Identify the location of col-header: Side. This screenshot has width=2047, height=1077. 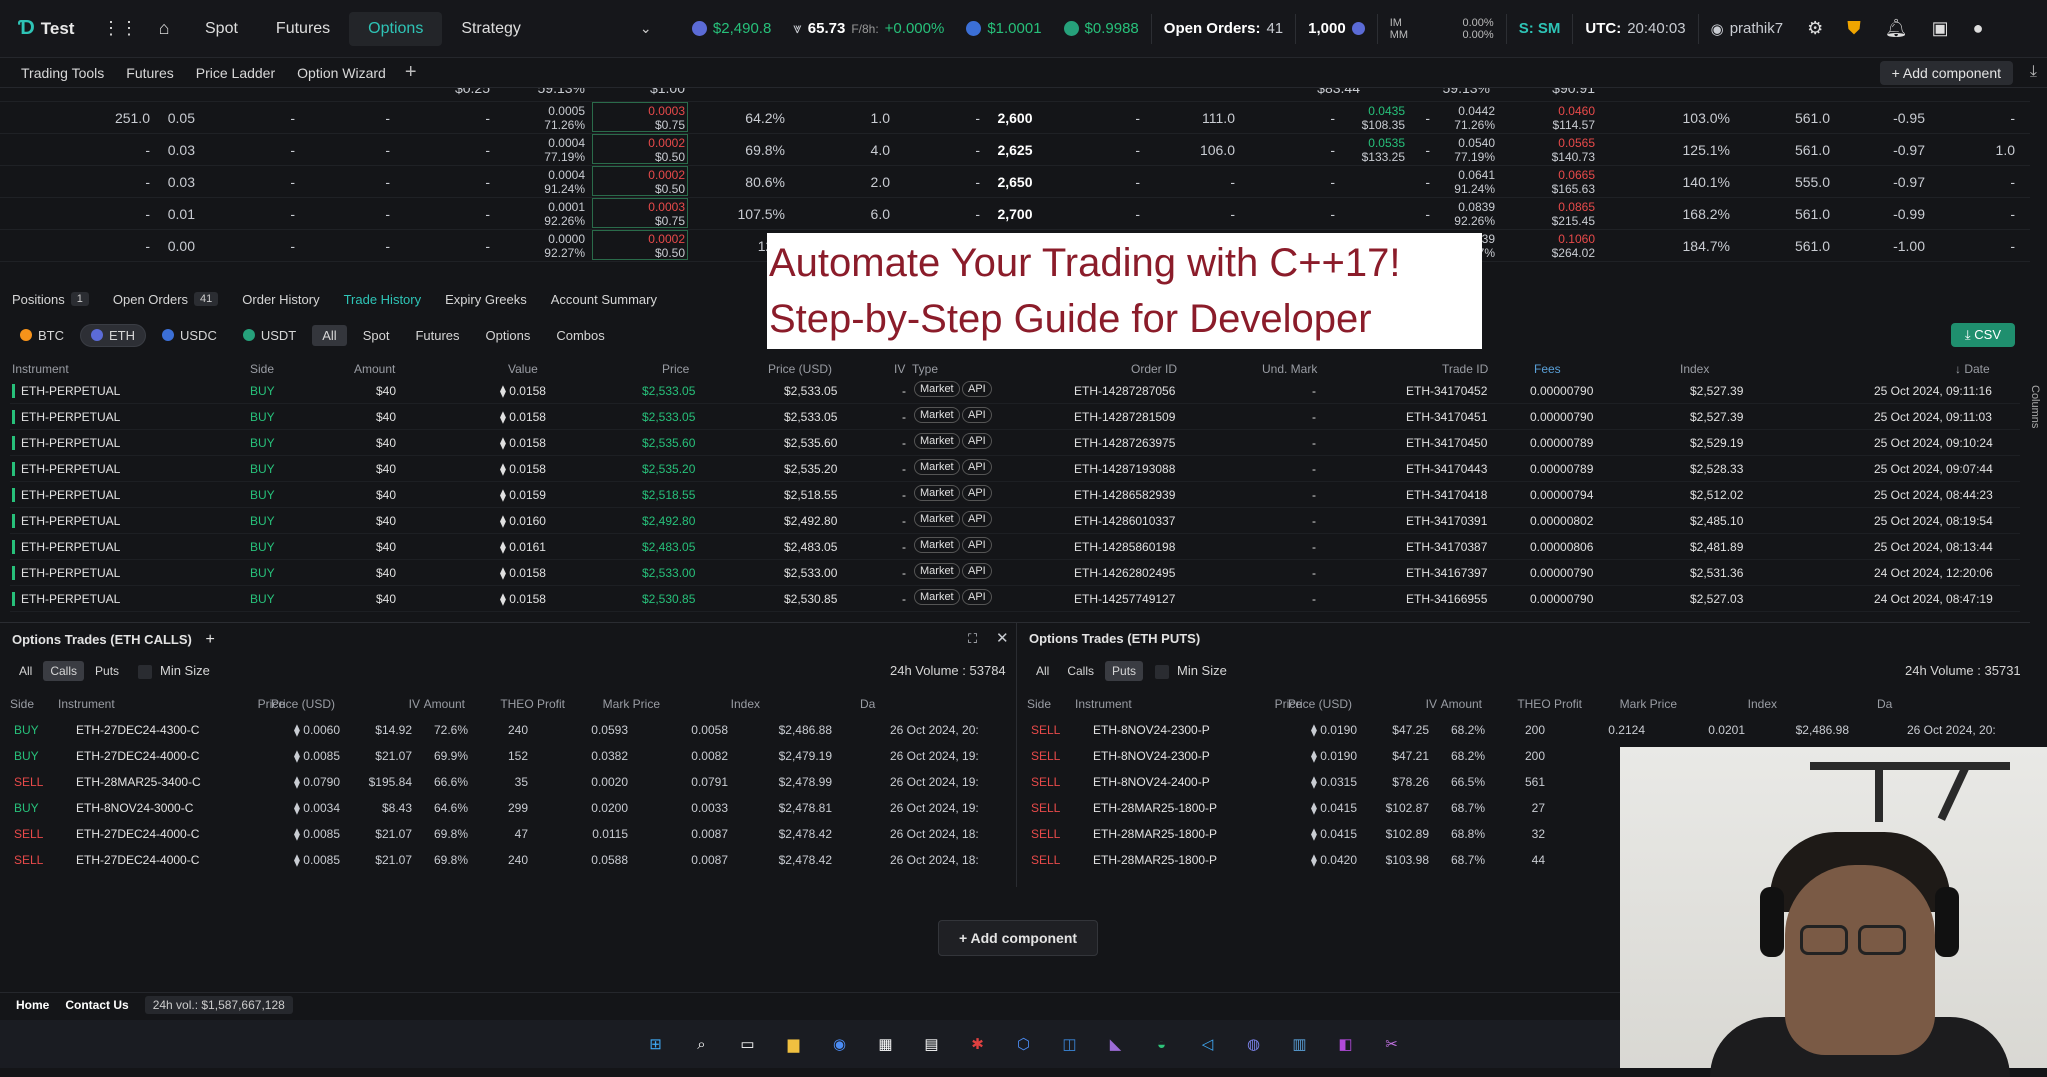
(22, 704).